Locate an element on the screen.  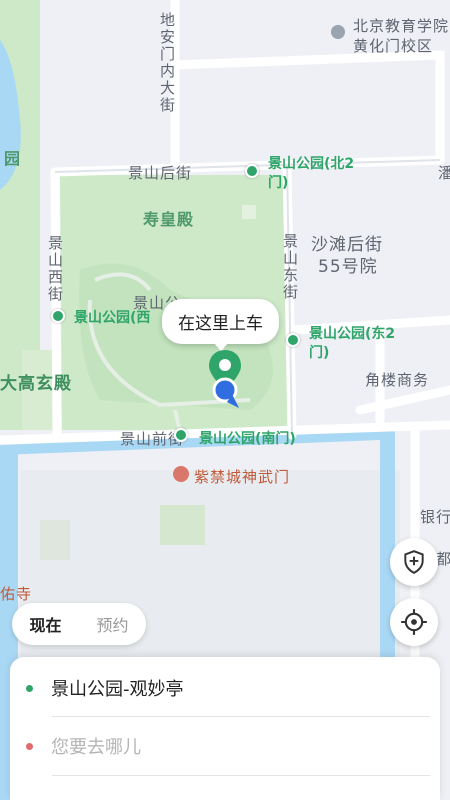
destination-input: 您要去哪儿 is located at coordinates (96, 746).